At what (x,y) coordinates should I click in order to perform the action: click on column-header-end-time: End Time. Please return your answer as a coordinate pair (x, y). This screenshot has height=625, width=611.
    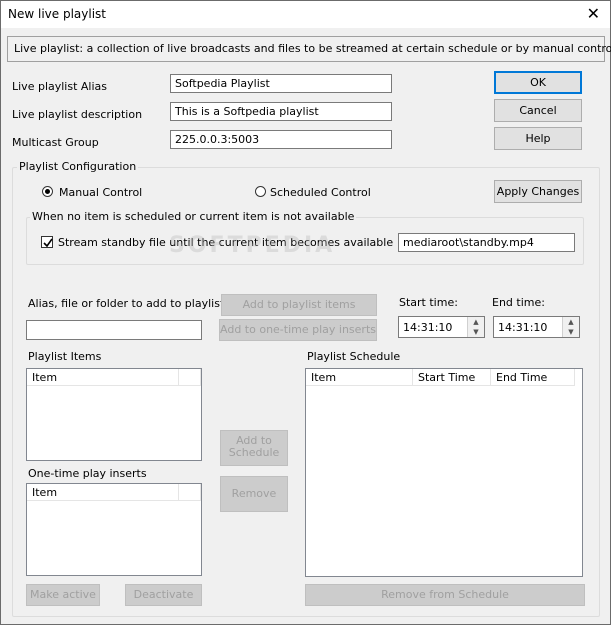
    Looking at the image, I should click on (533, 377).